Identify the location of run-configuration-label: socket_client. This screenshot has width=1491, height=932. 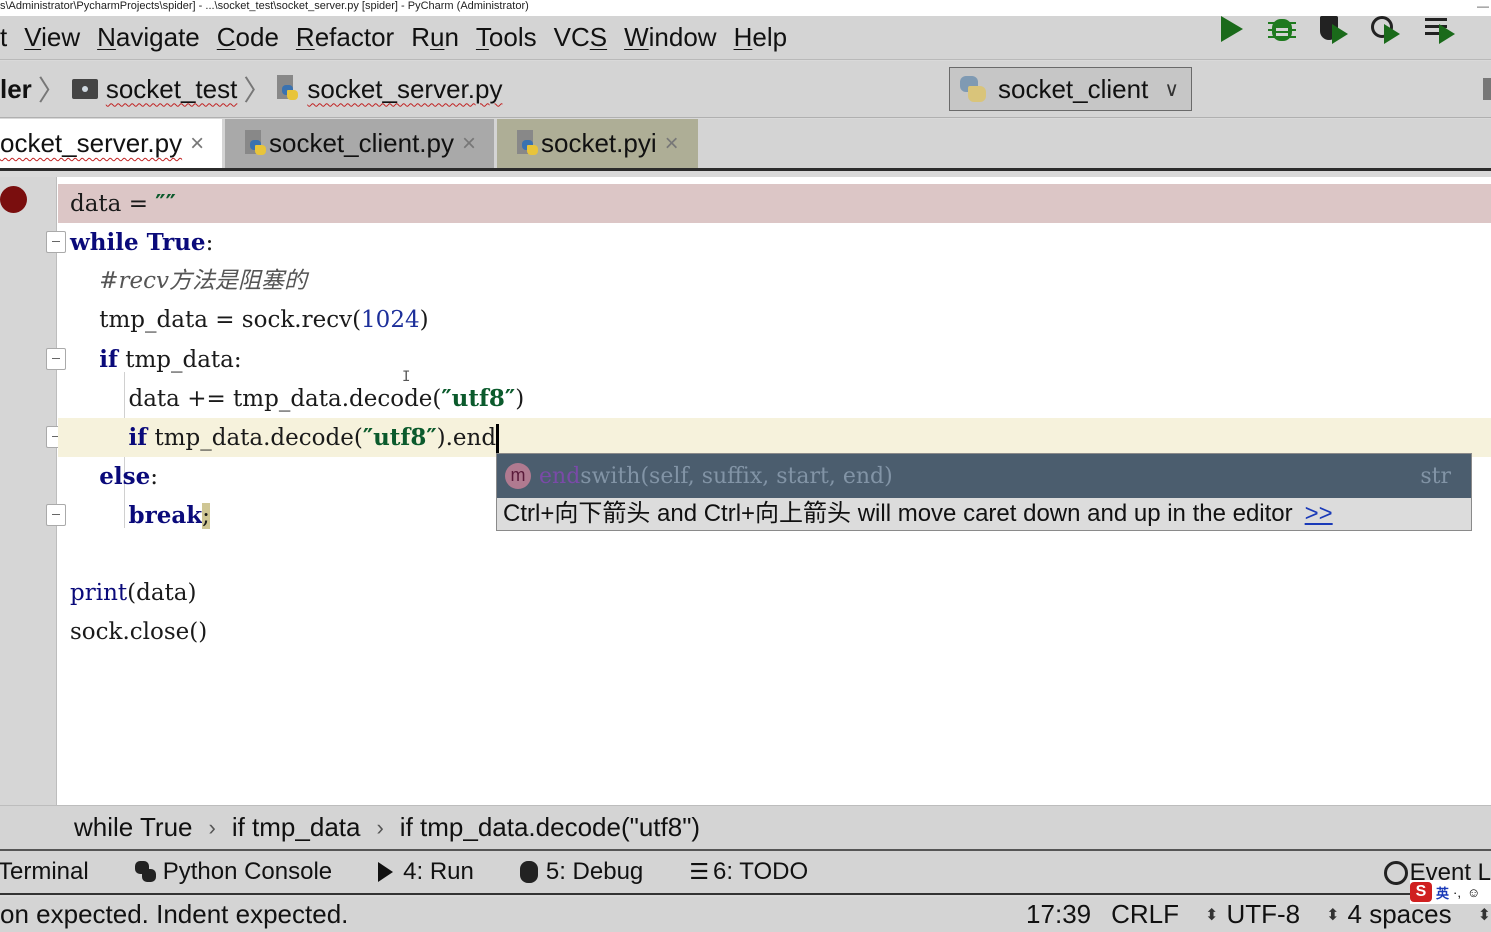
(1073, 88).